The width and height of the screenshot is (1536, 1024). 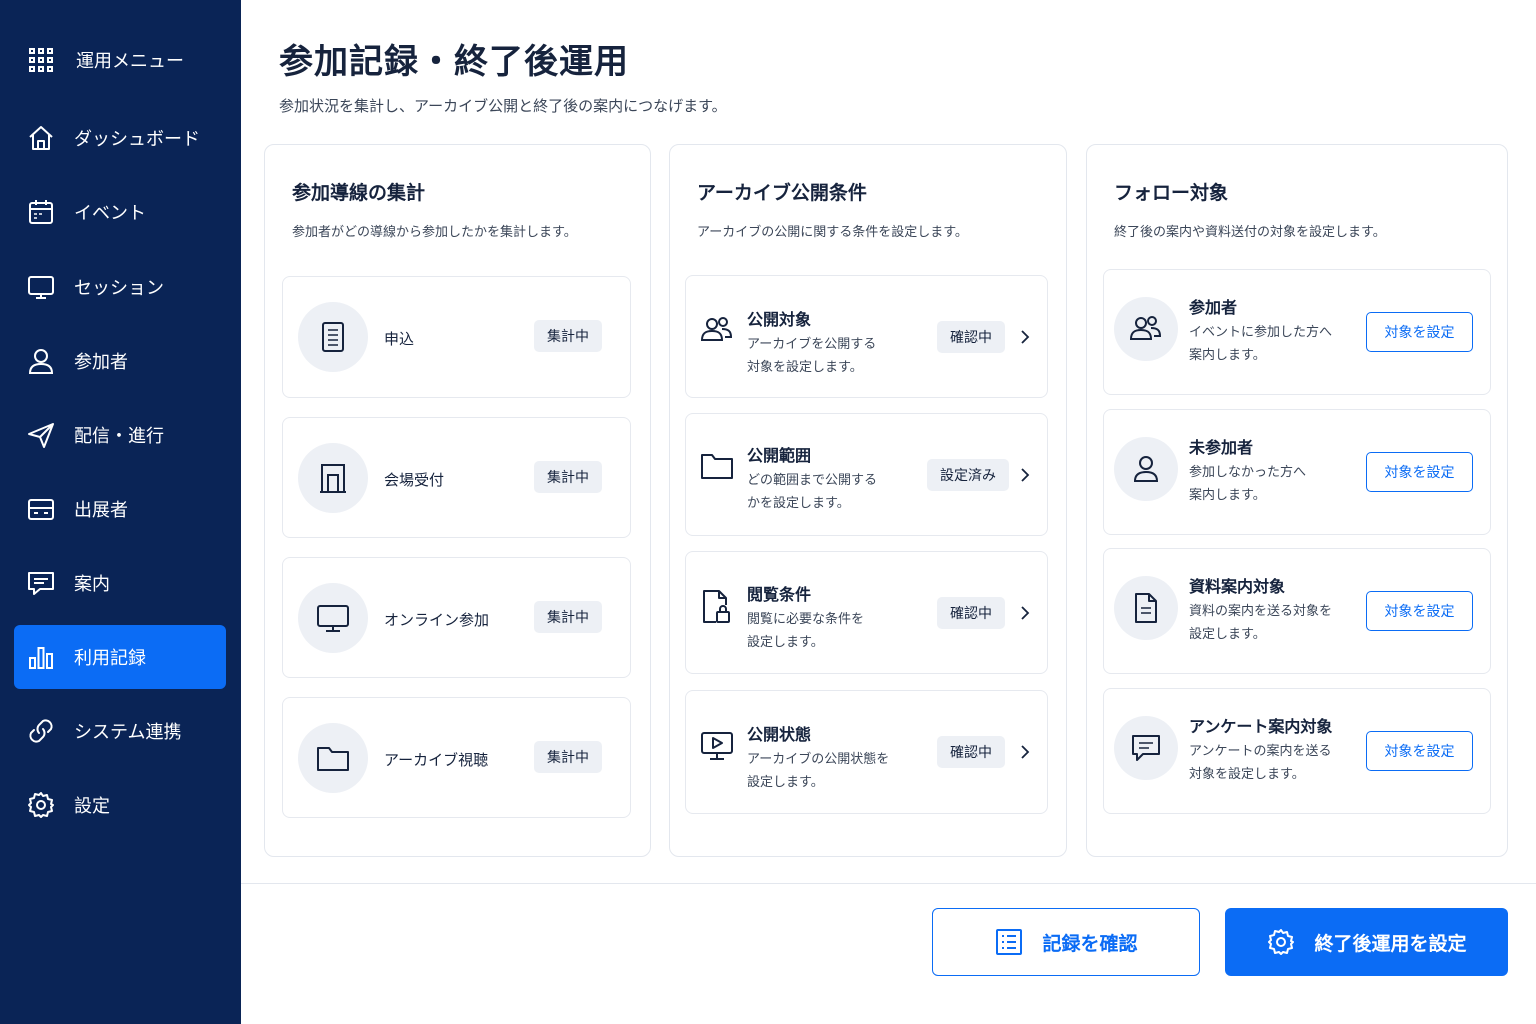 What do you see at coordinates (101, 510) in the screenshot?
I see `sidebar-item-label: 出展者` at bounding box center [101, 510].